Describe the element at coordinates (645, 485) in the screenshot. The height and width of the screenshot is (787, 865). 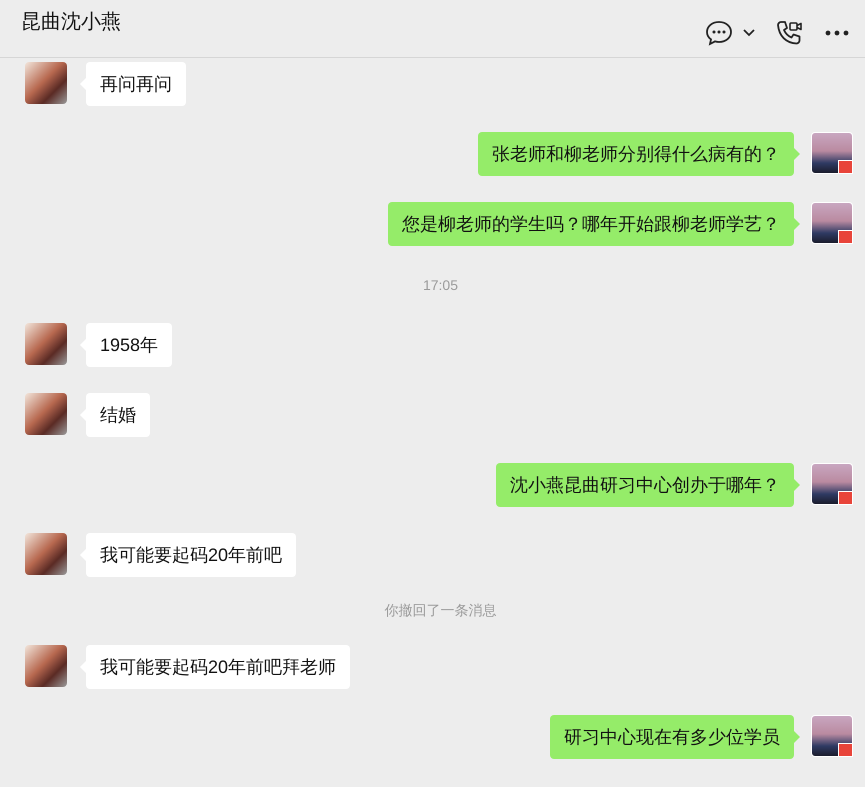
I see `message-bubble: 沈小燕昆曲研习中心创办于哪年？` at that location.